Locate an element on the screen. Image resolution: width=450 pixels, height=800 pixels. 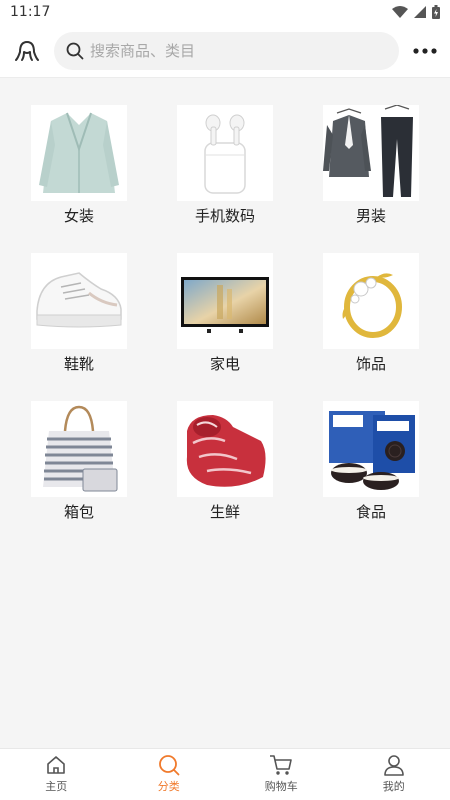
cookies-image is located at coordinates (371, 449).